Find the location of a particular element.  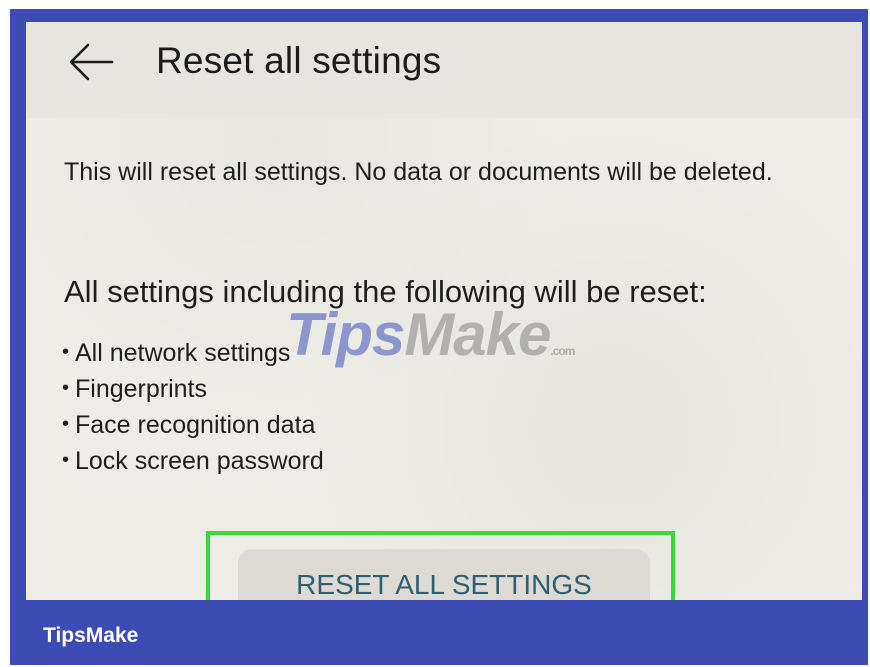

page-title: Reset all settings is located at coordinates (299, 60).